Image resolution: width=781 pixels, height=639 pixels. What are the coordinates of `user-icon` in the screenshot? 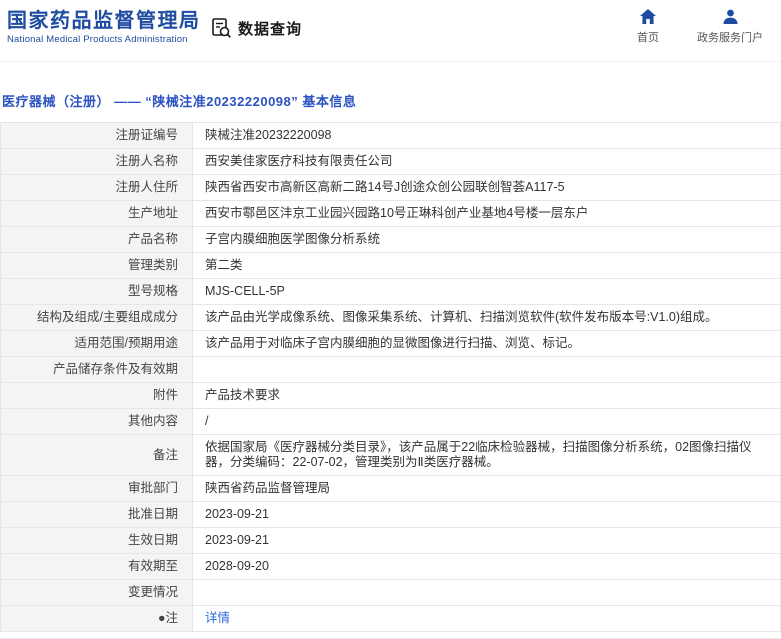 It's located at (730, 16).